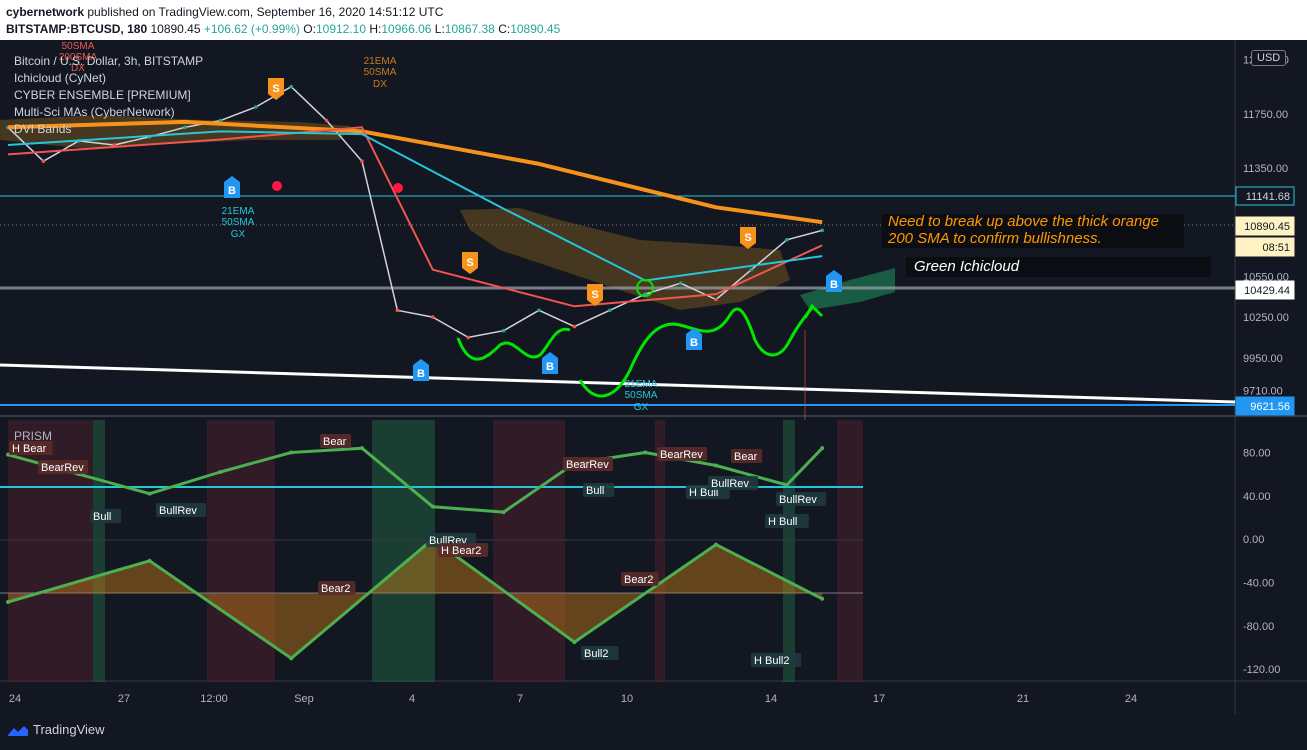 This screenshot has height=750, width=1307. I want to click on price-tick-label: 9950.00, so click(1263, 359).